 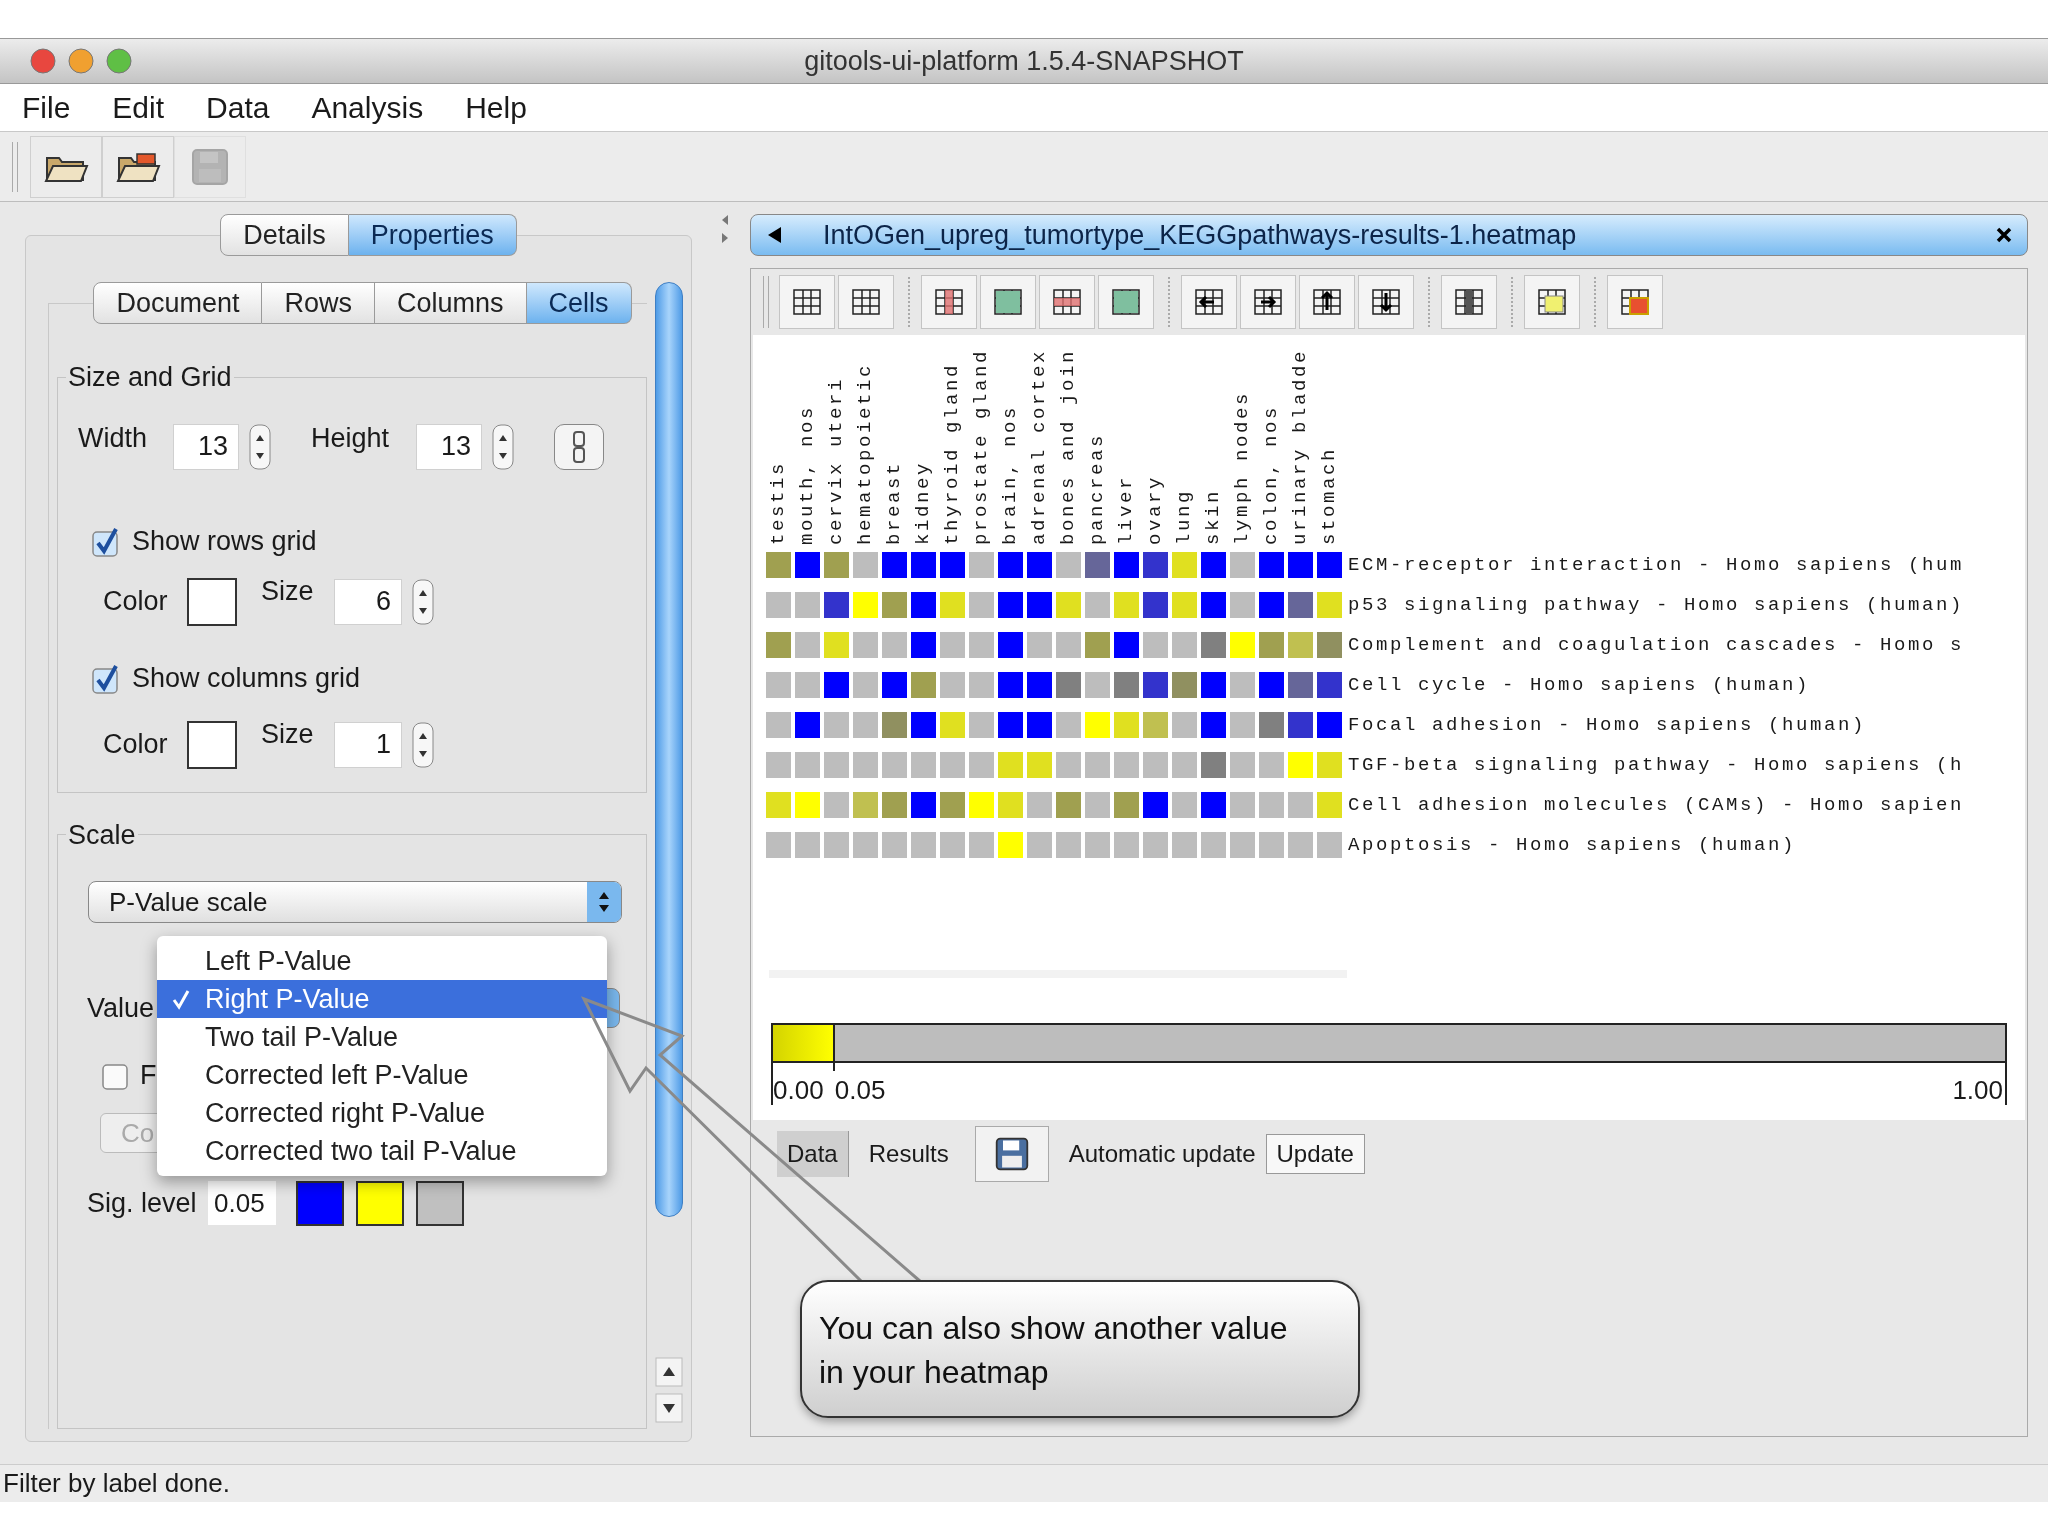 What do you see at coordinates (669, 1372) in the screenshot?
I see `scroll-up-icon` at bounding box center [669, 1372].